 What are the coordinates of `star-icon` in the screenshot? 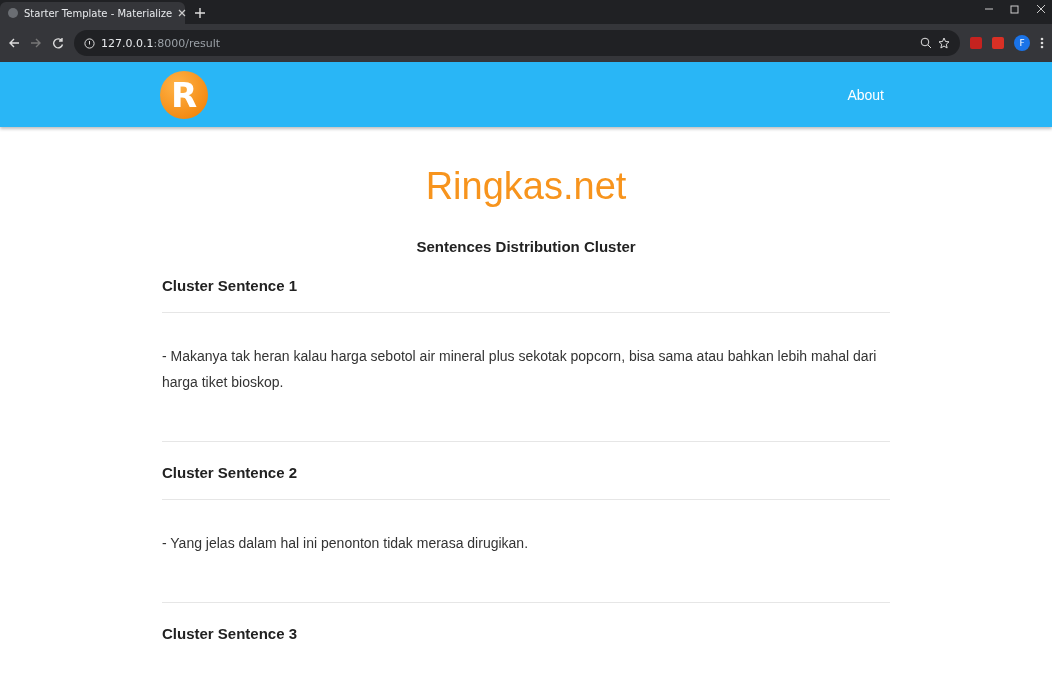 It's located at (944, 43).